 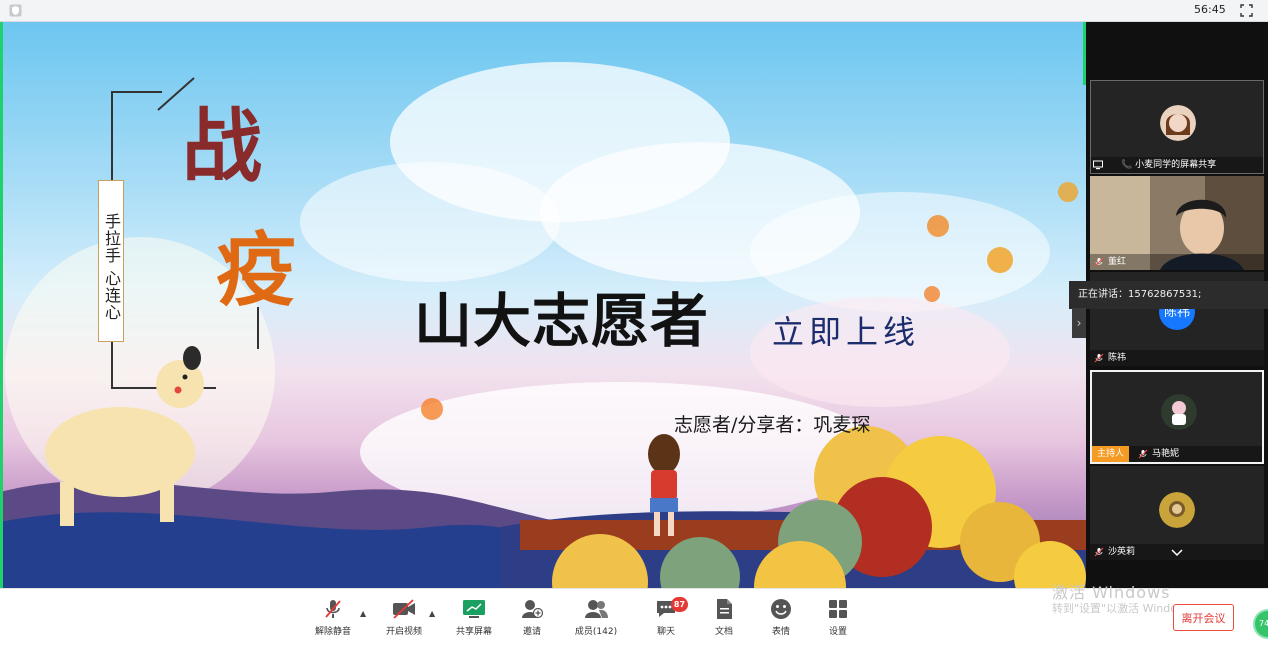 What do you see at coordinates (256, 270) in the screenshot?
I see `slide-char-yi: 疫` at bounding box center [256, 270].